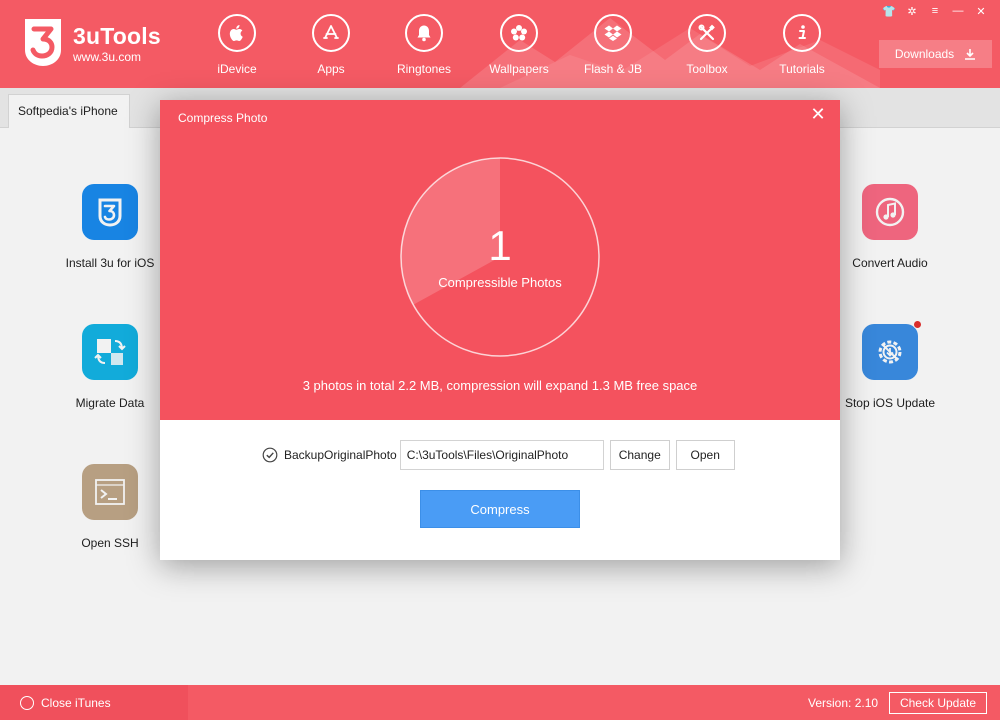 The height and width of the screenshot is (720, 1000). What do you see at coordinates (237, 69) in the screenshot?
I see `nav-label: iDevice` at bounding box center [237, 69].